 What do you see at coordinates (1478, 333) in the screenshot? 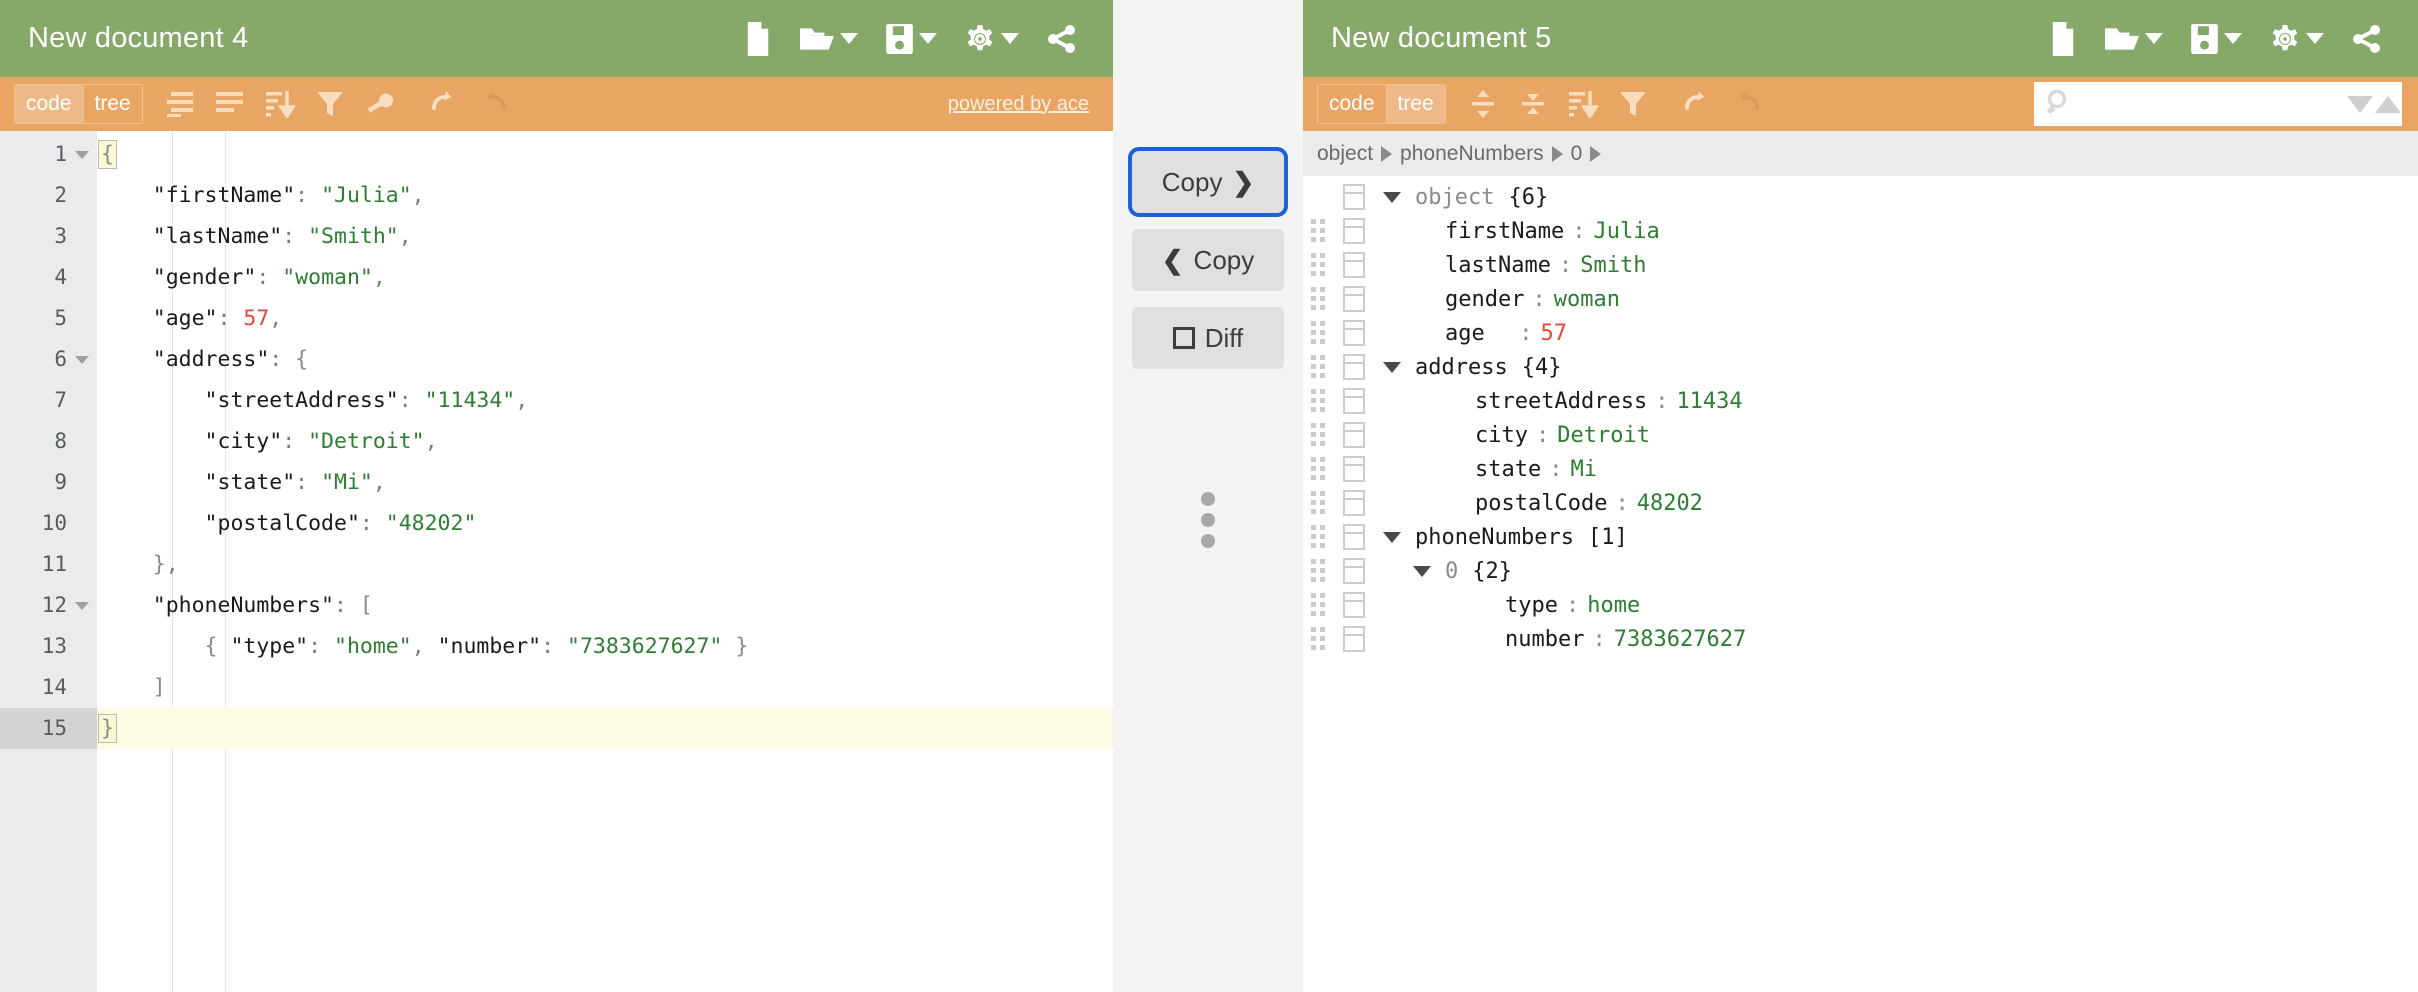
I see `tree-key: age` at bounding box center [1478, 333].